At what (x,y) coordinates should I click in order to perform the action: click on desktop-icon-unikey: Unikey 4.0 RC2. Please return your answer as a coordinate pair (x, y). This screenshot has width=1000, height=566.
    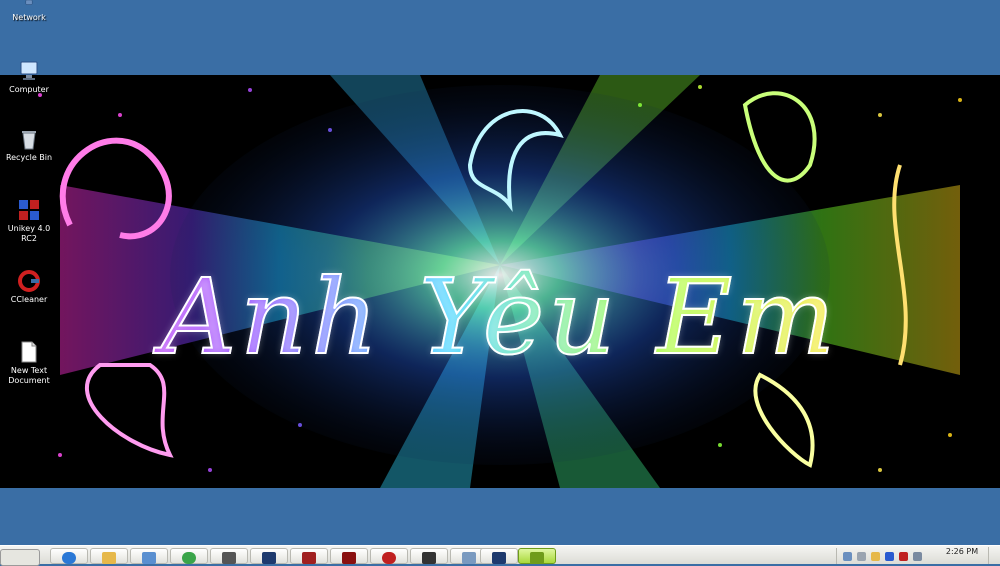
    Looking at the image, I should click on (29, 221).